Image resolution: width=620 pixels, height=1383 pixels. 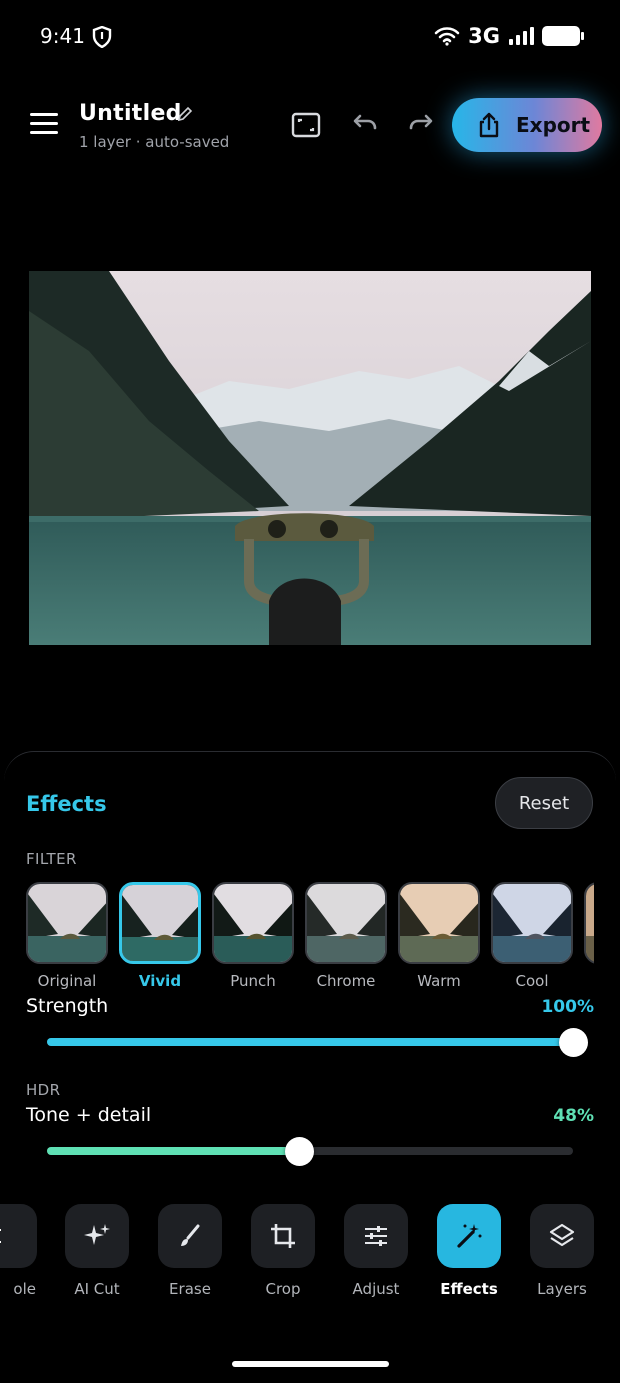 What do you see at coordinates (521, 36) in the screenshot?
I see `signal-icon` at bounding box center [521, 36].